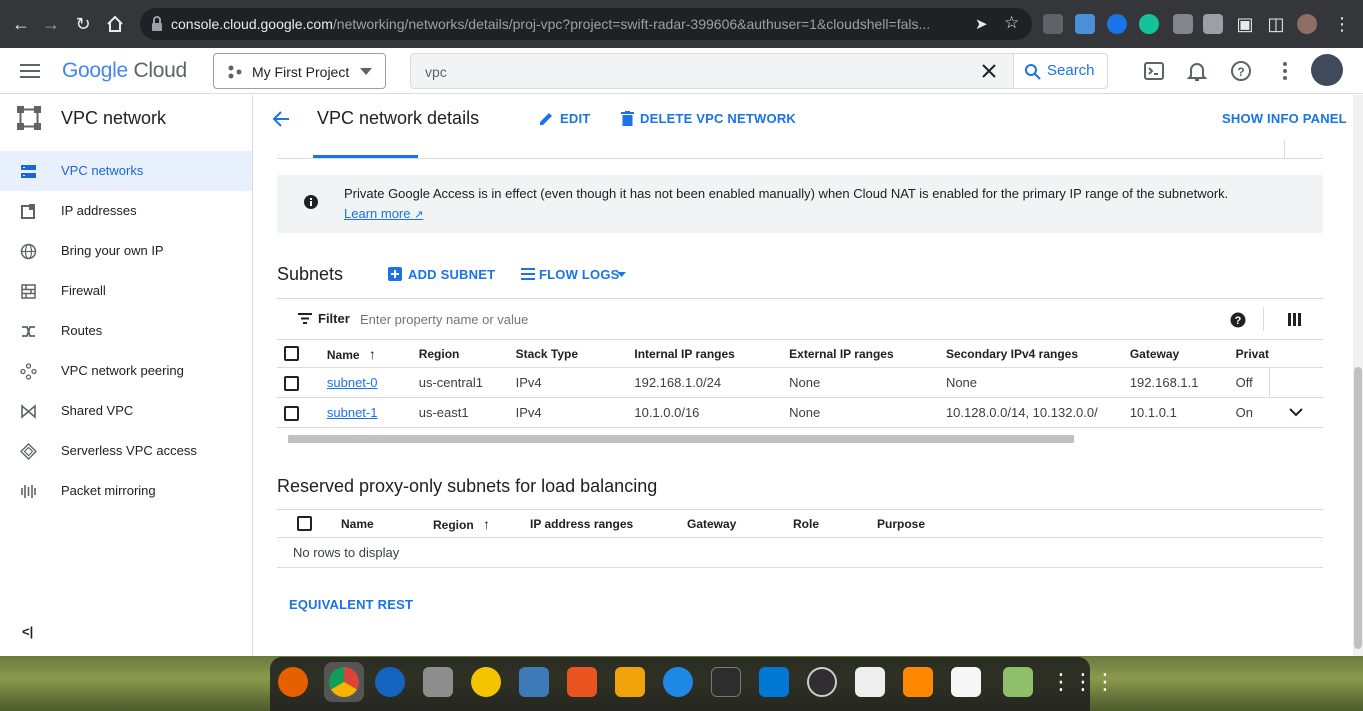 The height and width of the screenshot is (711, 1363). Describe the element at coordinates (575, 353) in the screenshot. I see `column-header-stack-type: Stack Type` at that location.